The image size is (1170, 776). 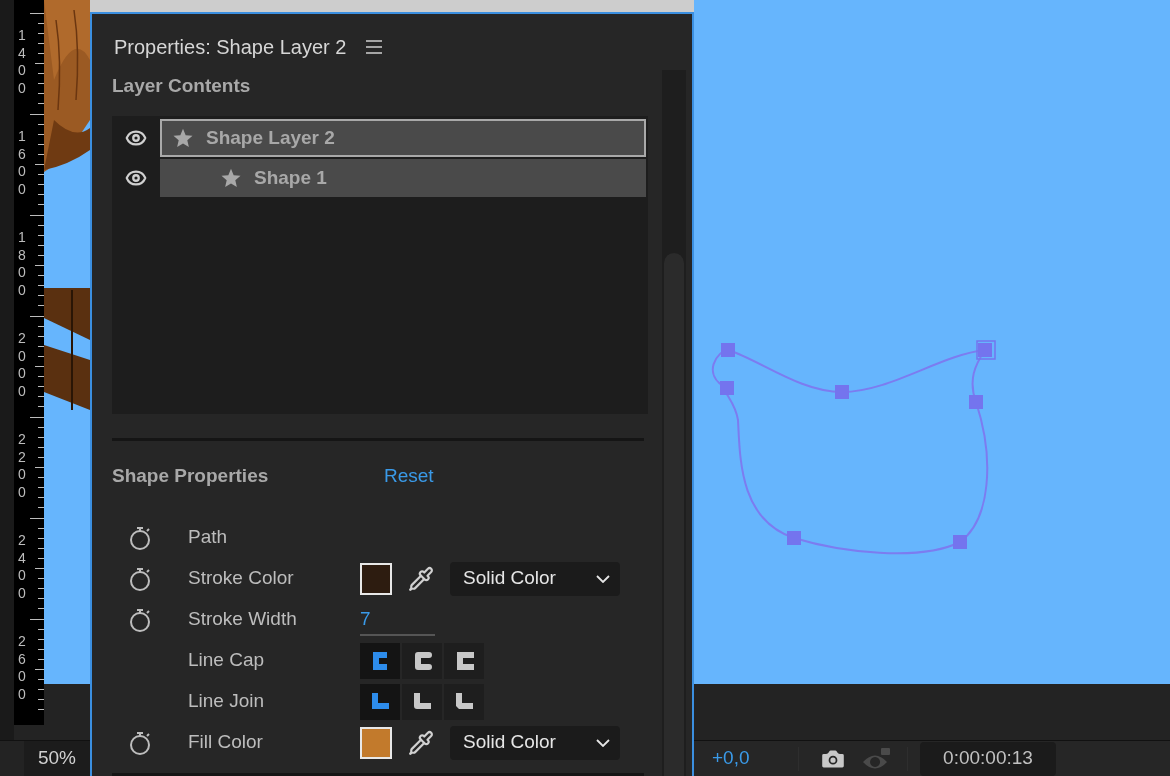 What do you see at coordinates (290, 177) in the screenshot?
I see `layer-name: Shape 1` at bounding box center [290, 177].